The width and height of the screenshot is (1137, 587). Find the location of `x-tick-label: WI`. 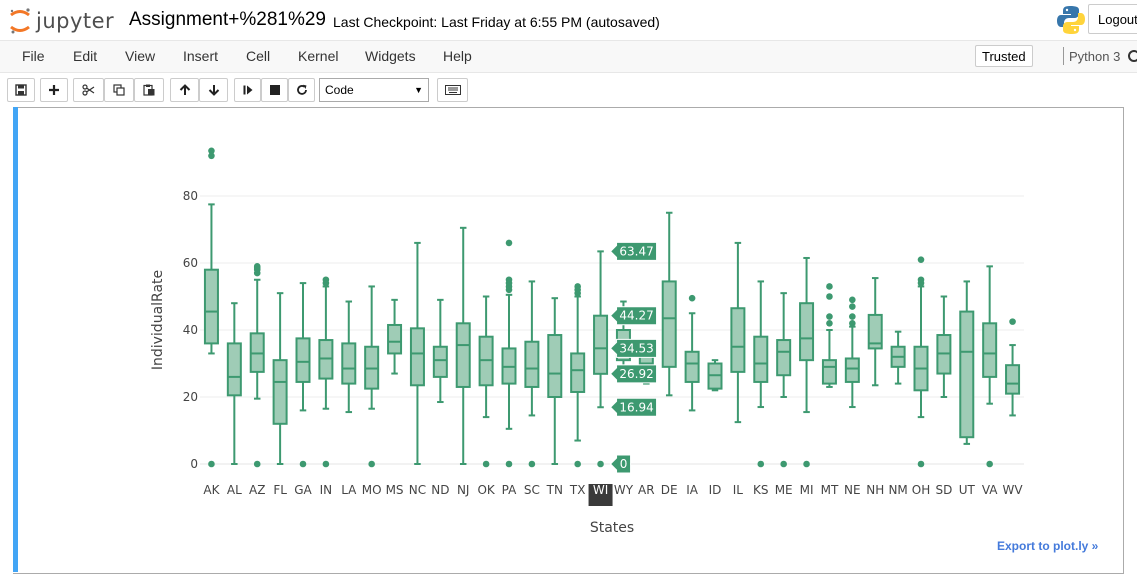

x-tick-label: WI is located at coordinates (600, 490).